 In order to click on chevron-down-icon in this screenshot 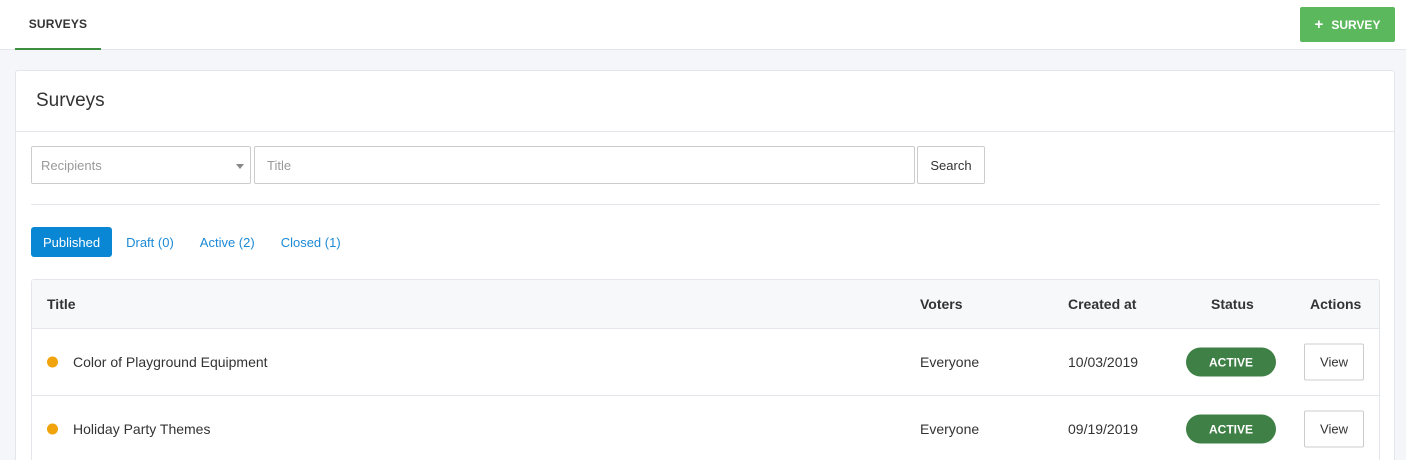, I will do `click(240, 166)`.